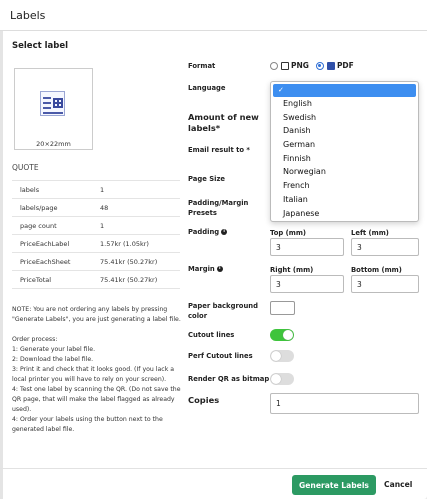 The height and width of the screenshot is (499, 427). What do you see at coordinates (344, 145) in the screenshot?
I see `language-option-german: German` at bounding box center [344, 145].